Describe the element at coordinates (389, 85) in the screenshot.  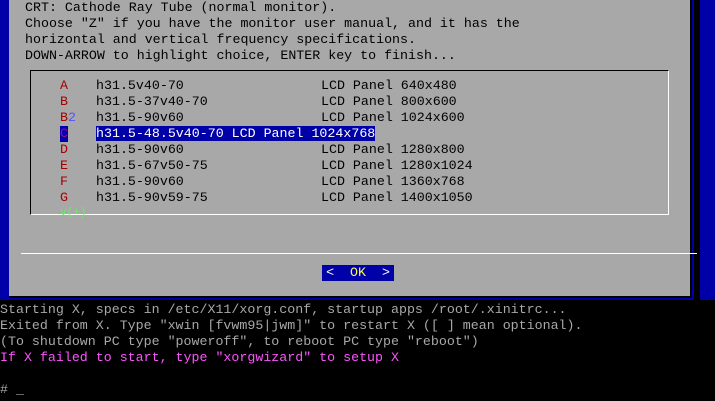
I see `option-desc: LCD Panel 640x480` at that location.